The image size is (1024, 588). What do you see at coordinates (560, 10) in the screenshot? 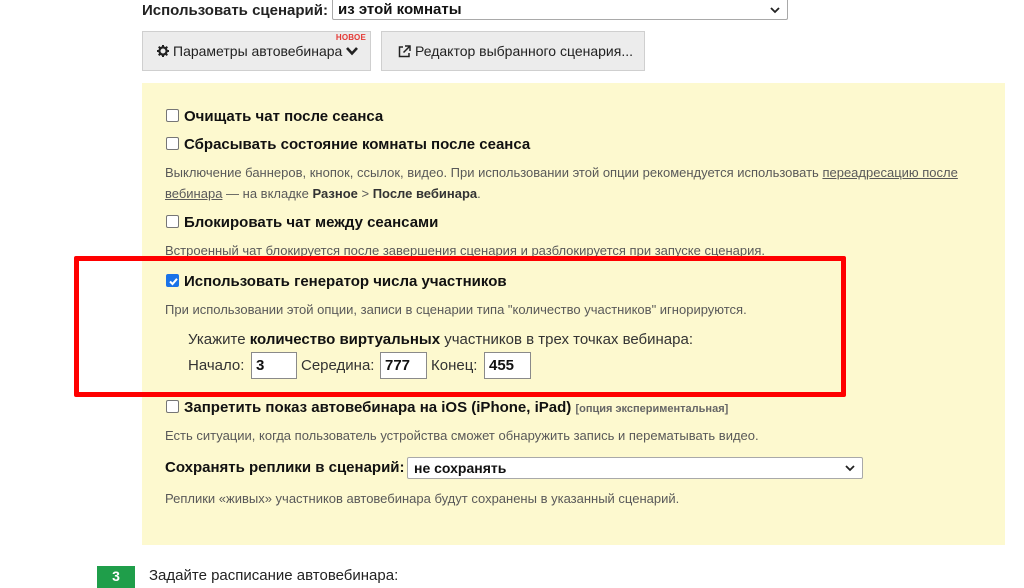
I see `scenario-select: из этой комнаты` at bounding box center [560, 10].